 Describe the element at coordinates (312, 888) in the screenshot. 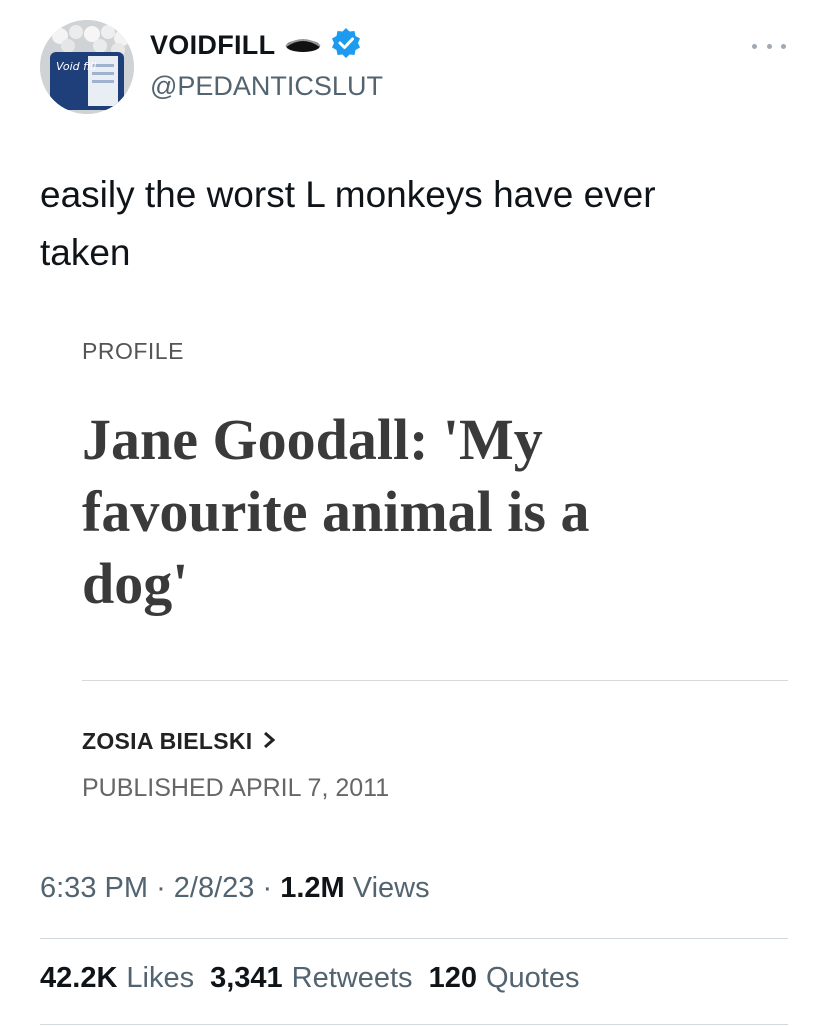

I see `views-count: 1.2M` at that location.